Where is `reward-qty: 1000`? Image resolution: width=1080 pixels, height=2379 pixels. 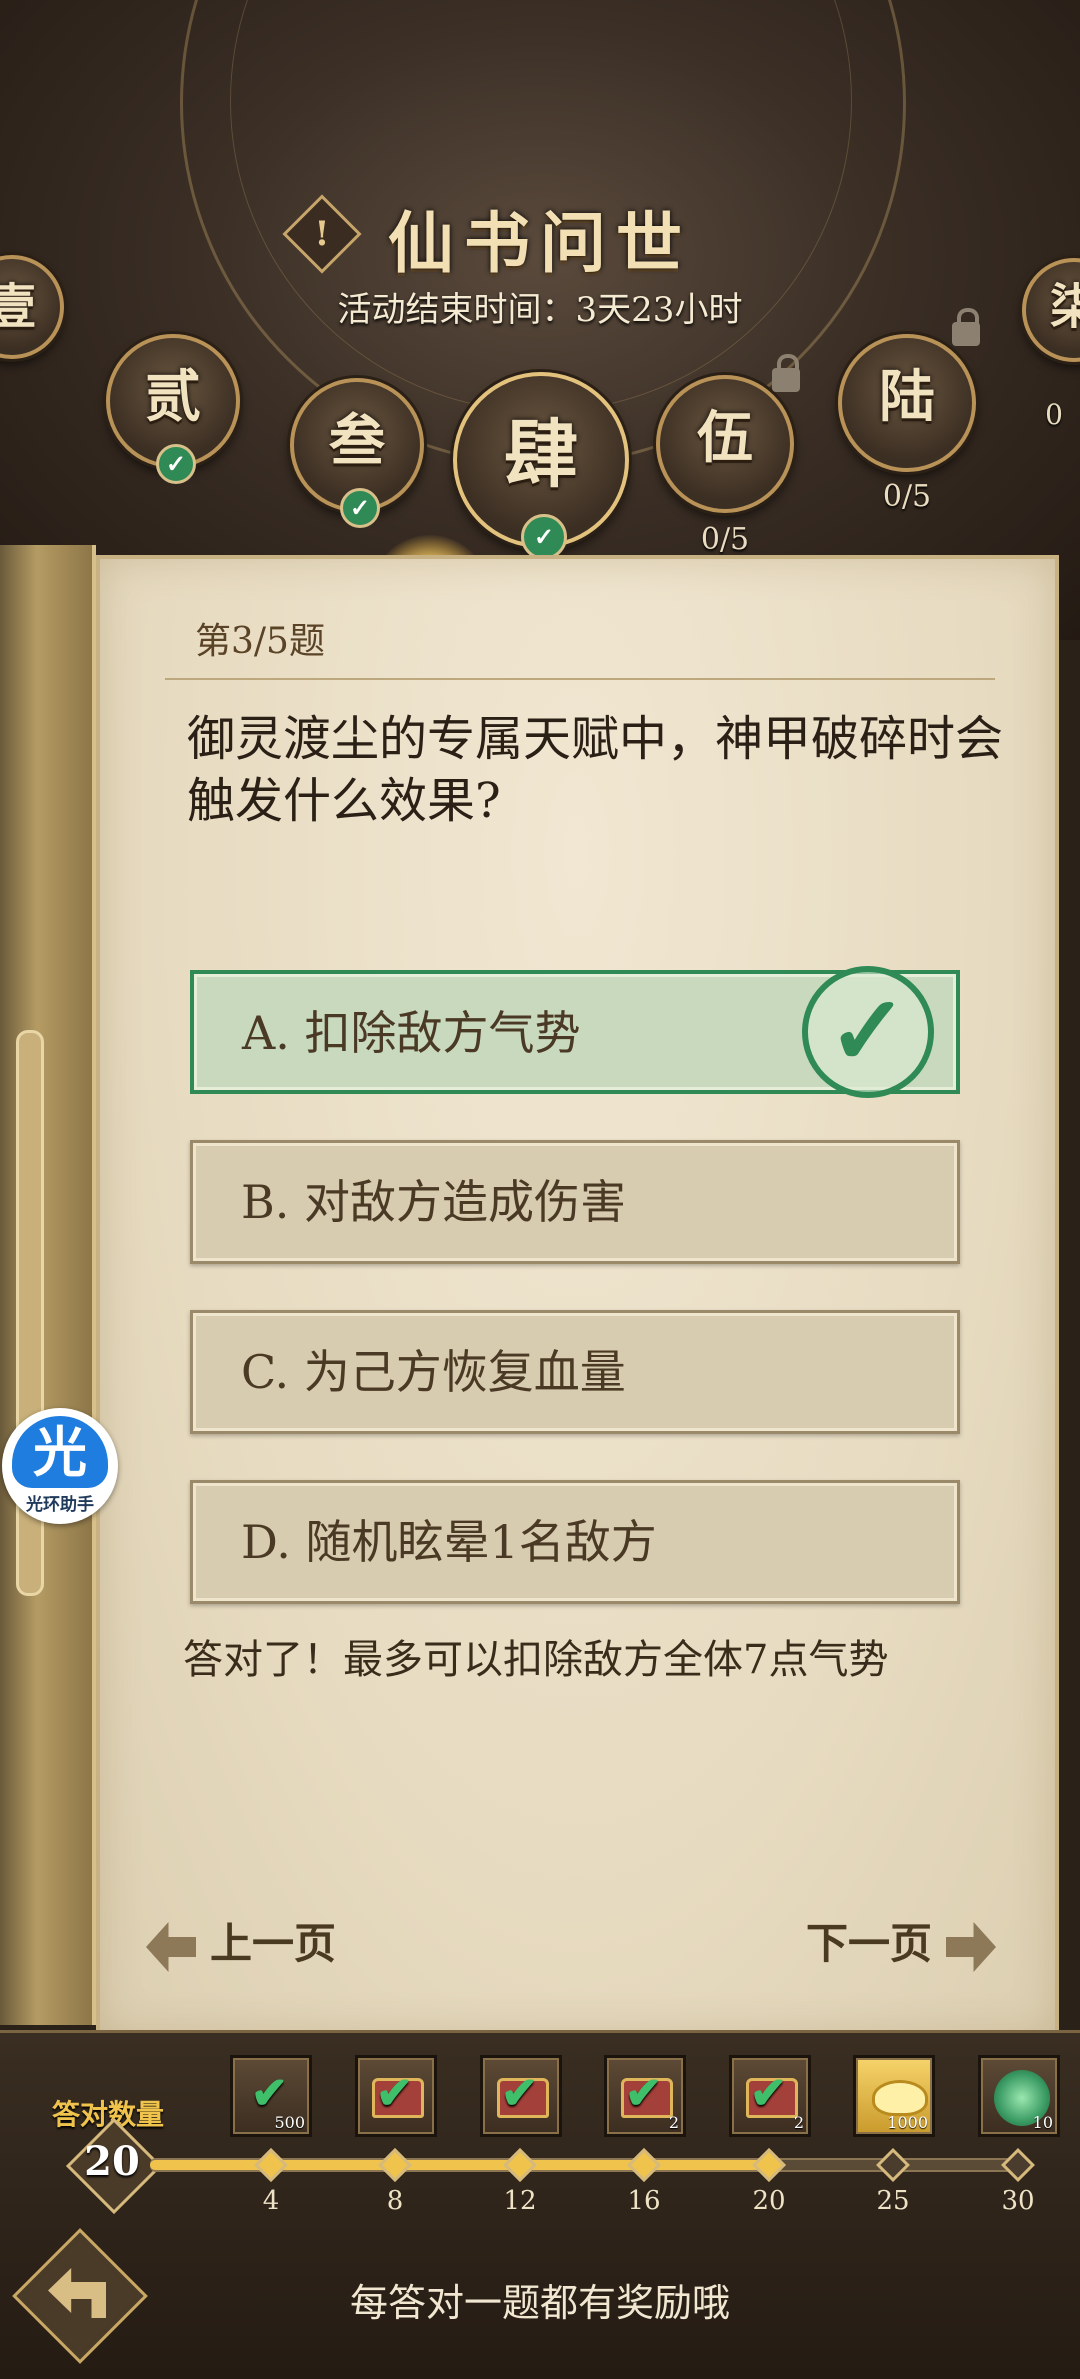
reward-qty: 1000 is located at coordinates (907, 2122).